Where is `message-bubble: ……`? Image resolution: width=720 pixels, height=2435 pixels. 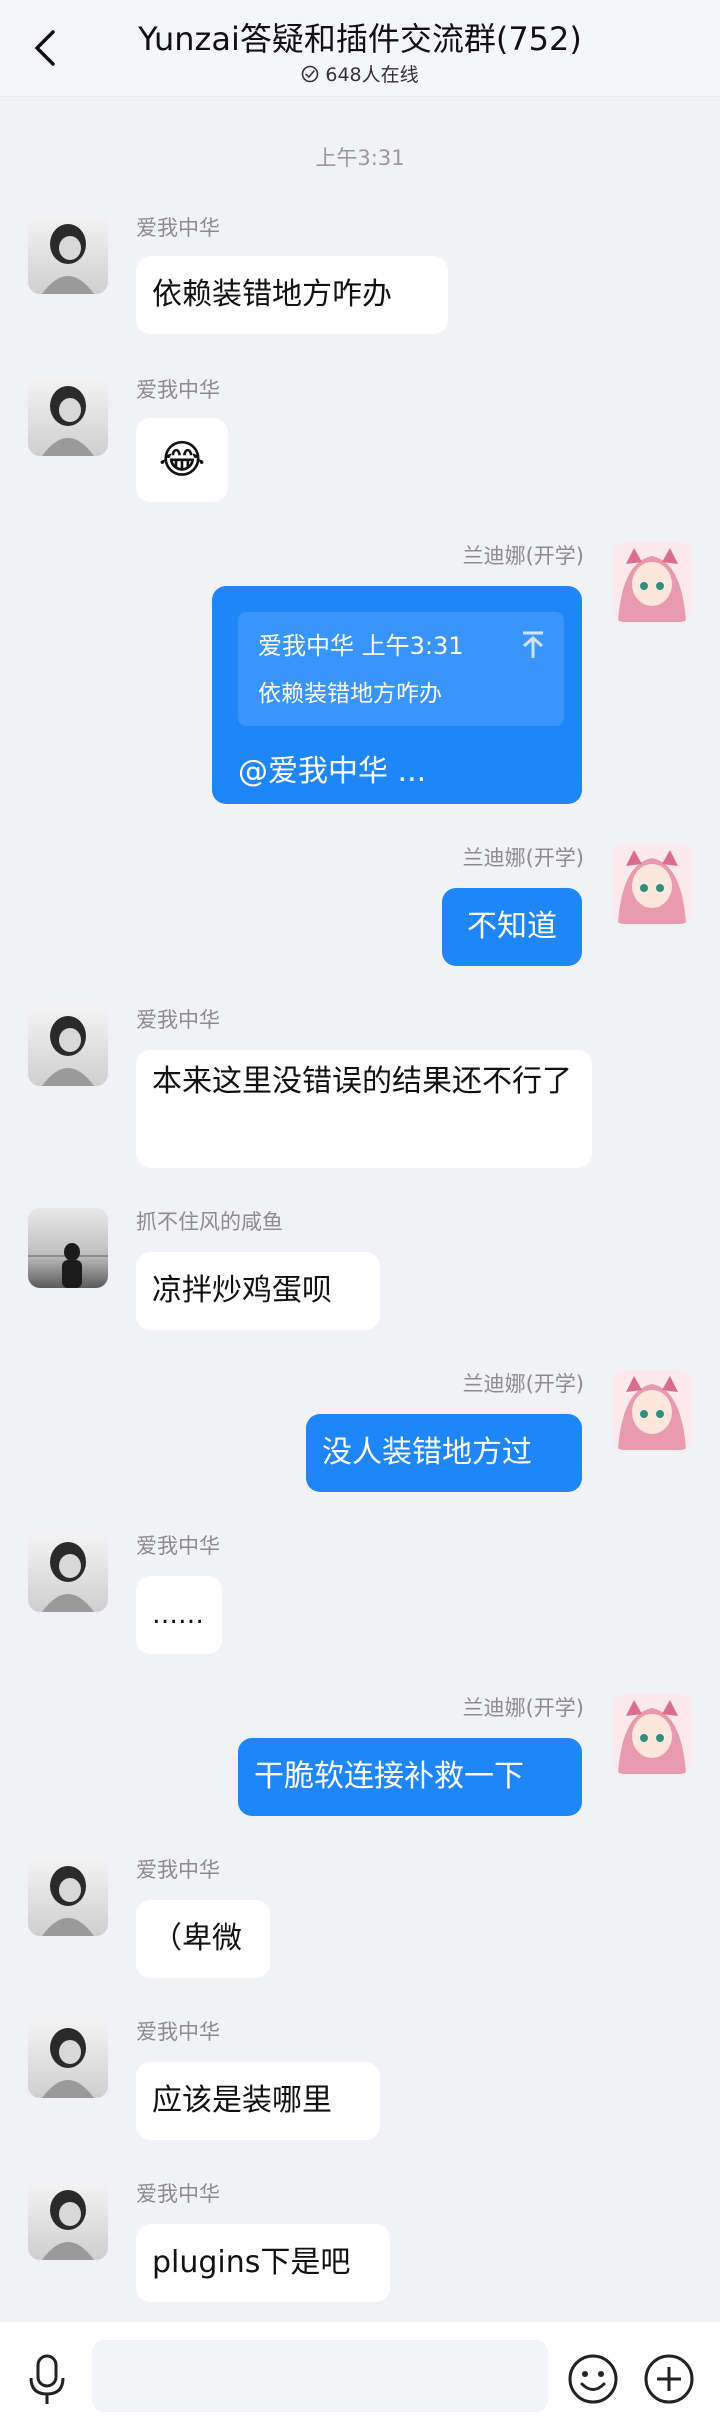
message-bubble: …… is located at coordinates (179, 1615).